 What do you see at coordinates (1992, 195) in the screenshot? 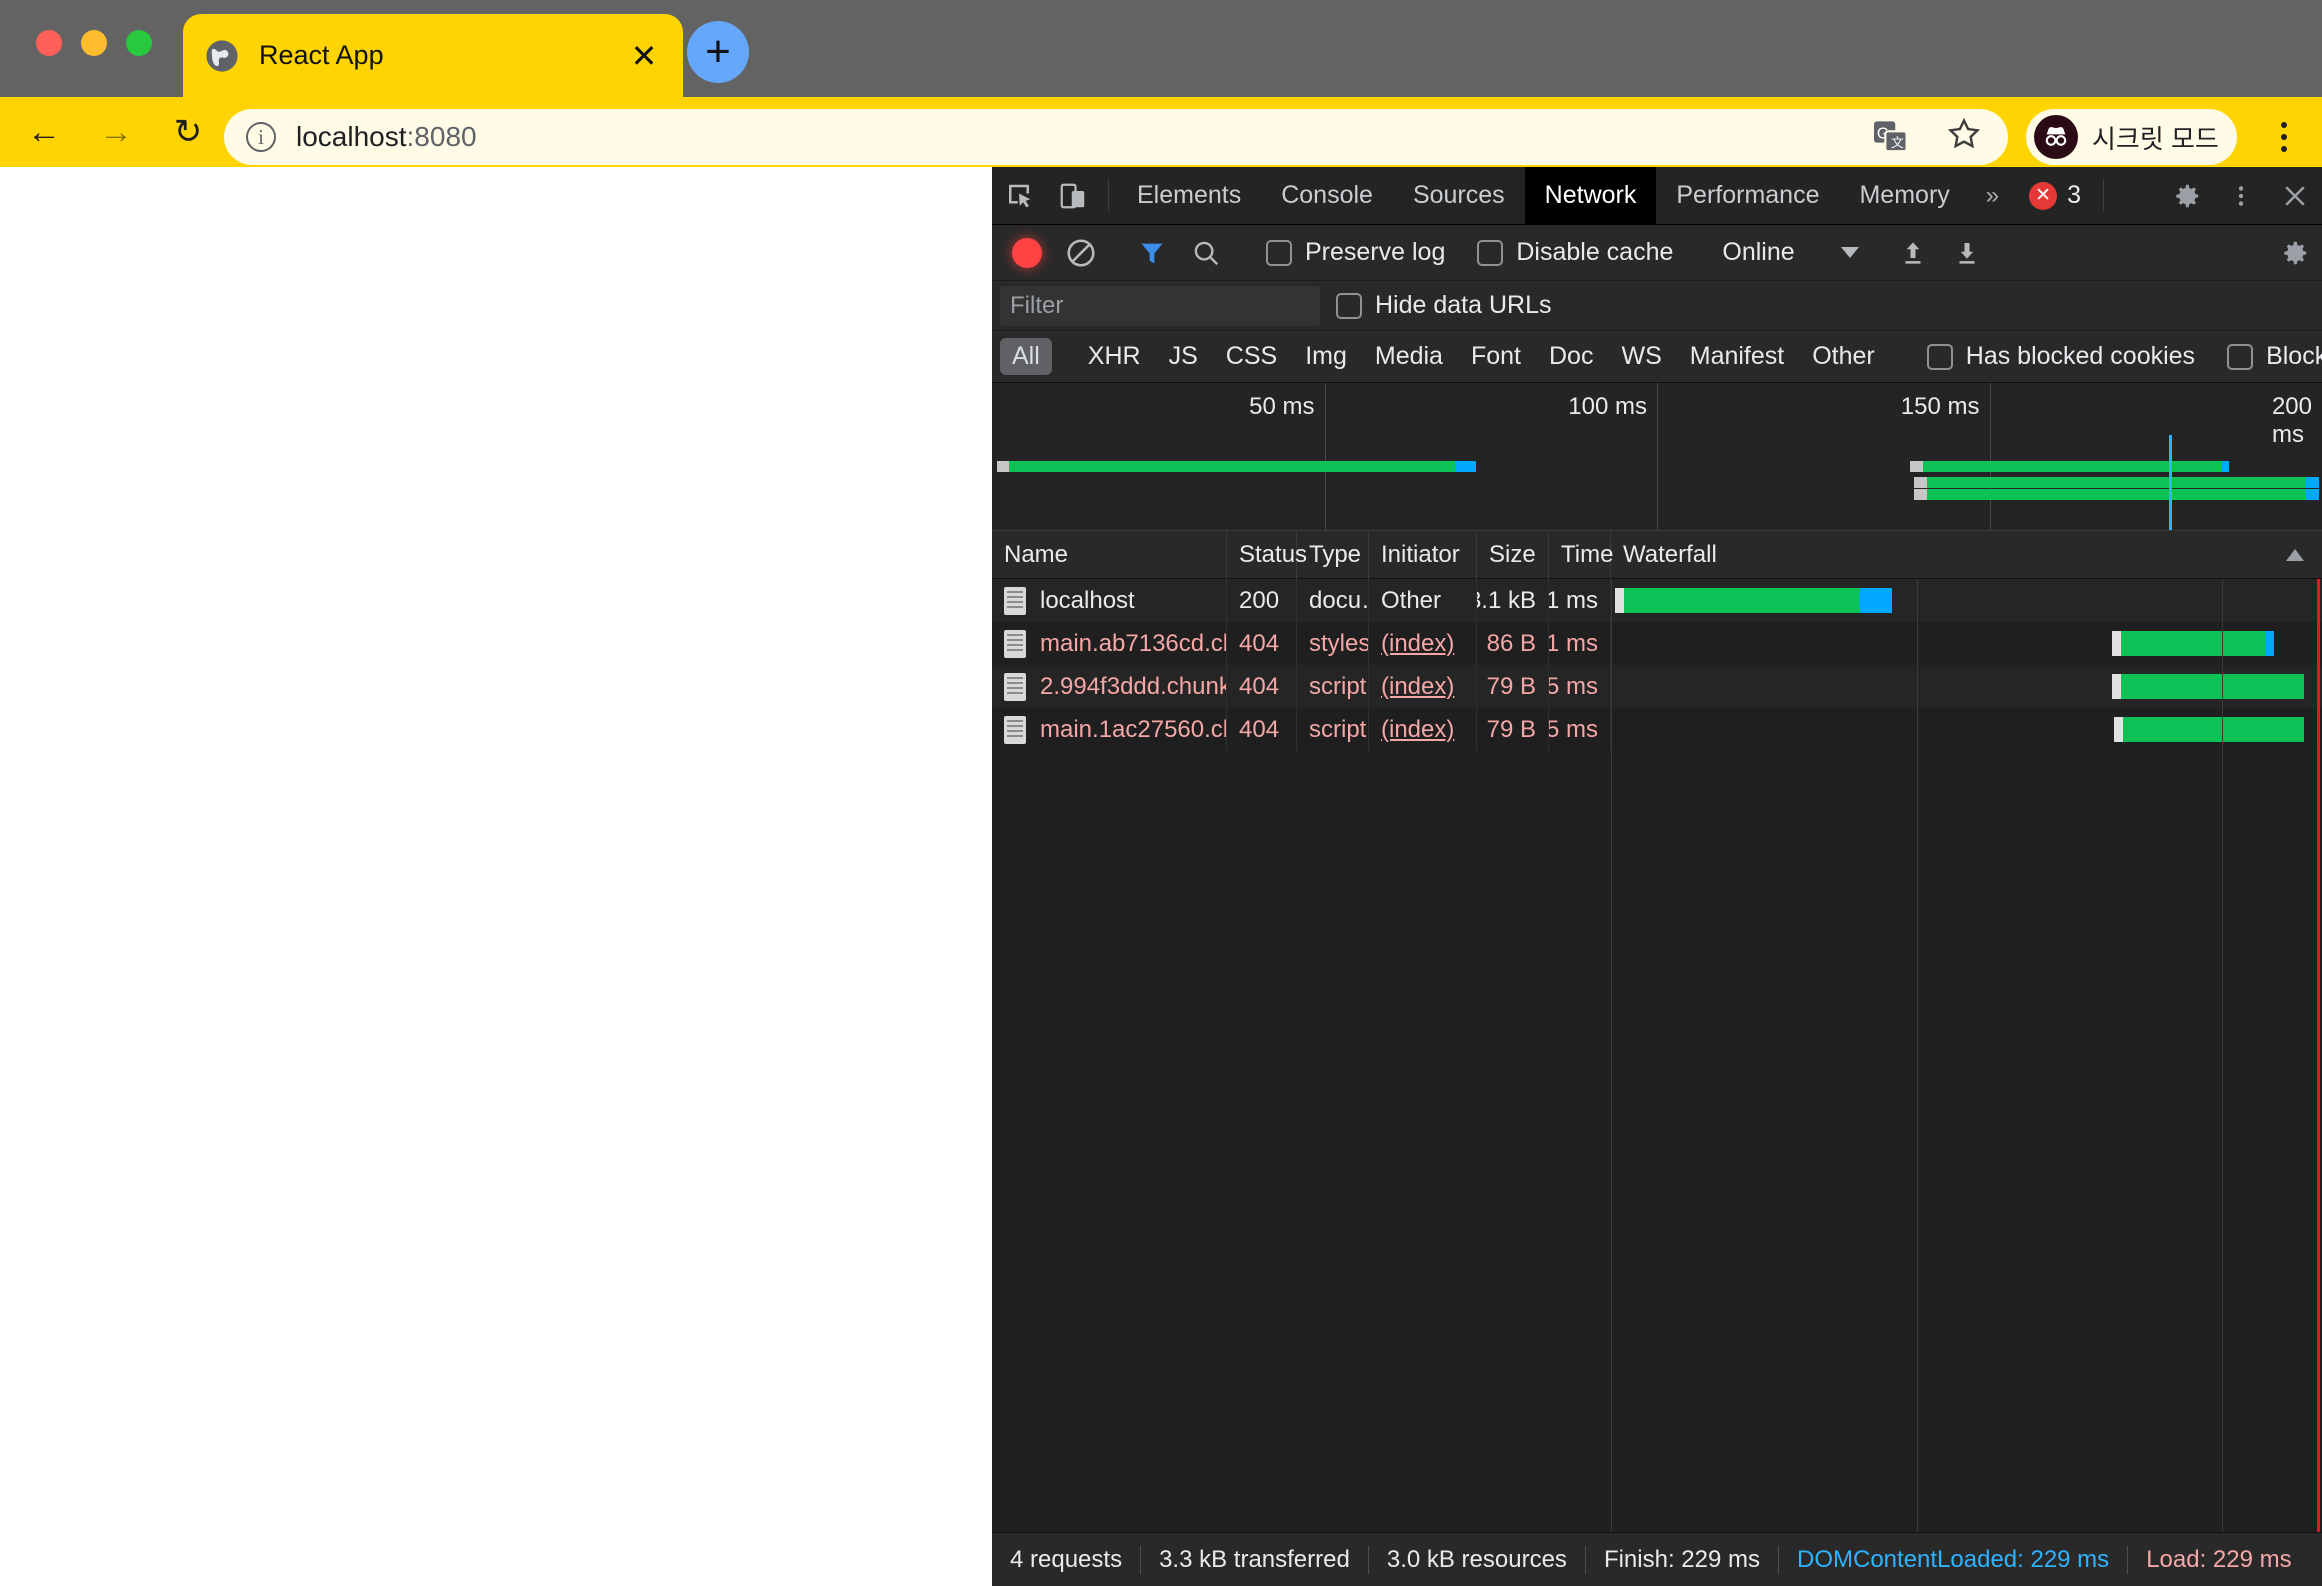
I see `more-tabs-icon: »` at bounding box center [1992, 195].